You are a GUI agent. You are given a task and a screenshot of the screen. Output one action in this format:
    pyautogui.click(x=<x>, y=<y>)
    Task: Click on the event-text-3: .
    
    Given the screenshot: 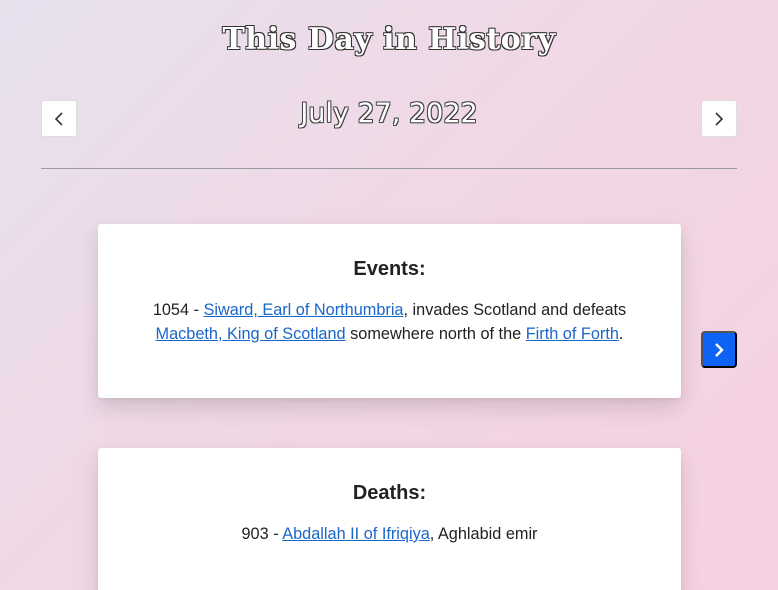 What is the action you would take?
    pyautogui.click(x=621, y=334)
    